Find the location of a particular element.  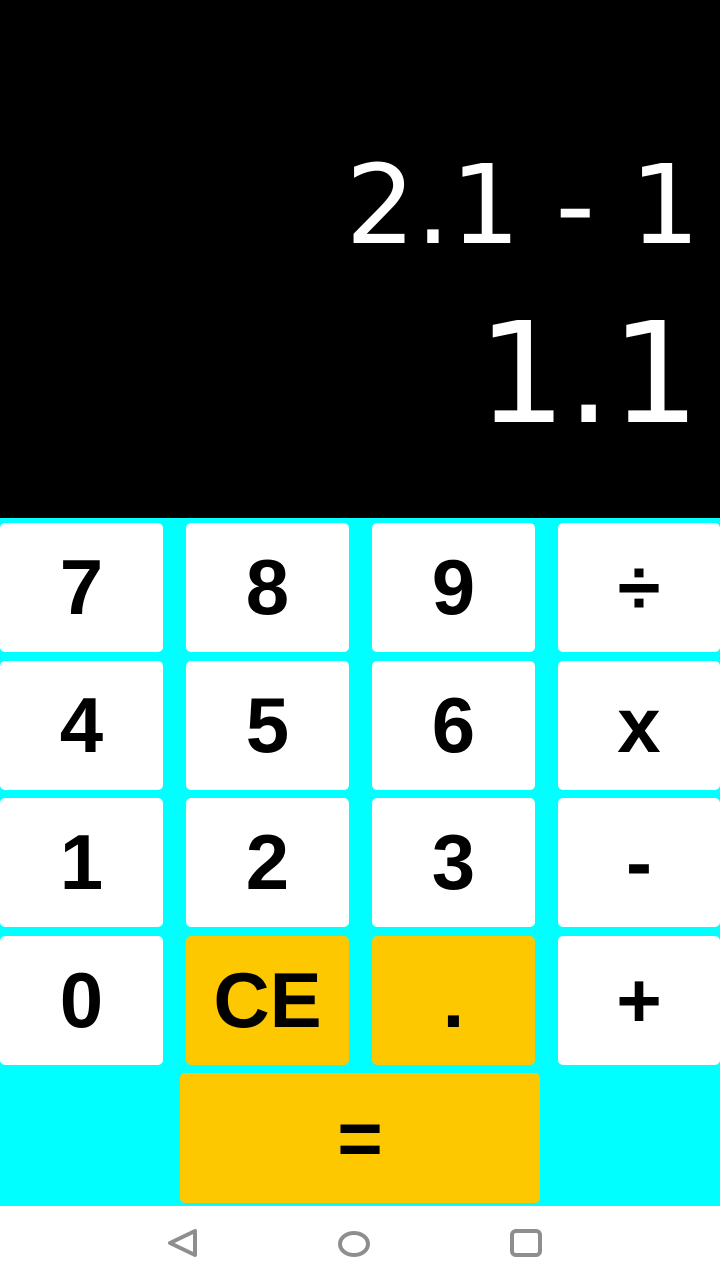

key-4-button: 4 is located at coordinates (81, 725).